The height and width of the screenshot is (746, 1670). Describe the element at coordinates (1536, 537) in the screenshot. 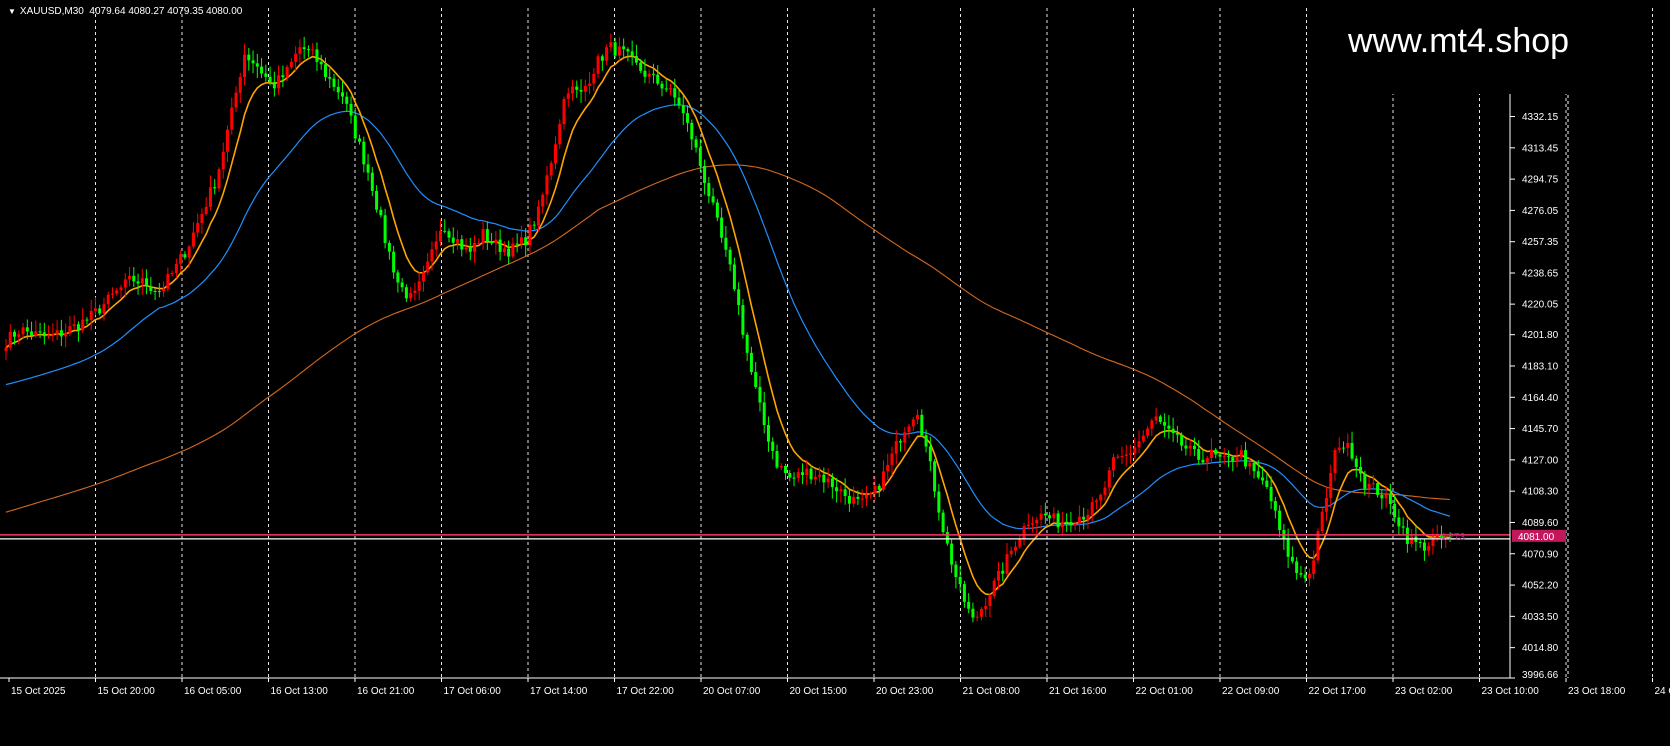

I see `price-tag-label: 4081.00` at that location.